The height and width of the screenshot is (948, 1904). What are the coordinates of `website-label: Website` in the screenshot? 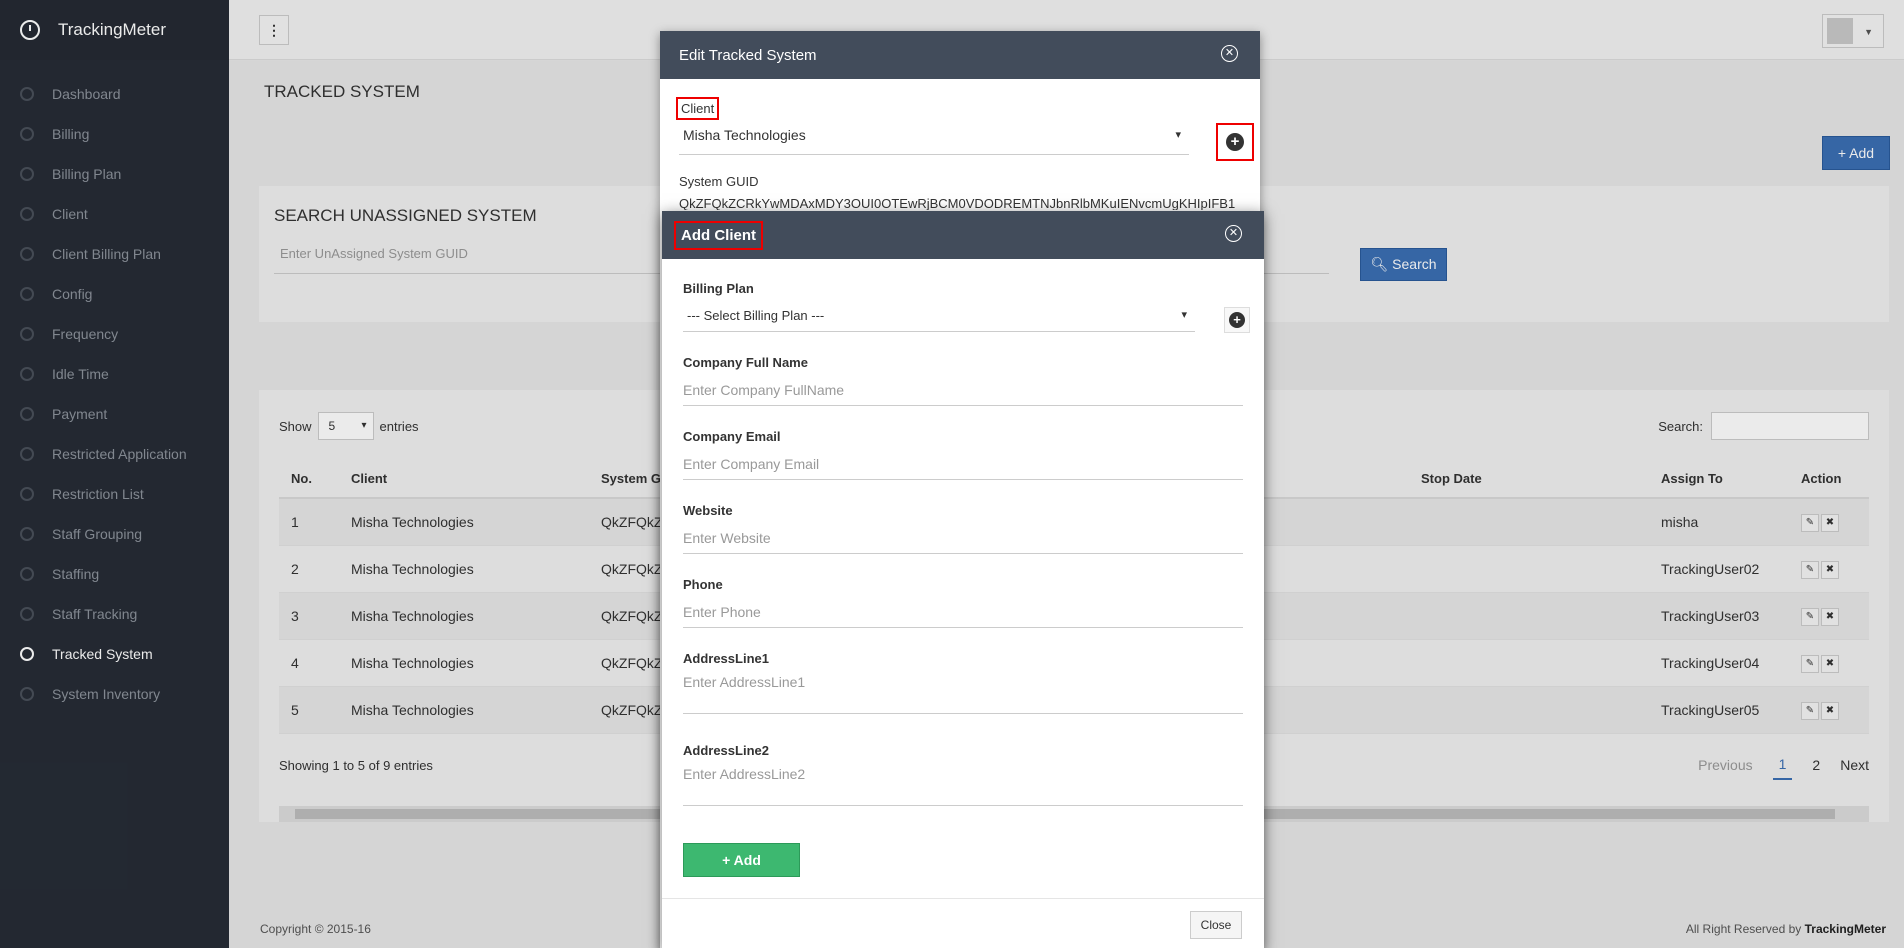 It's located at (708, 510).